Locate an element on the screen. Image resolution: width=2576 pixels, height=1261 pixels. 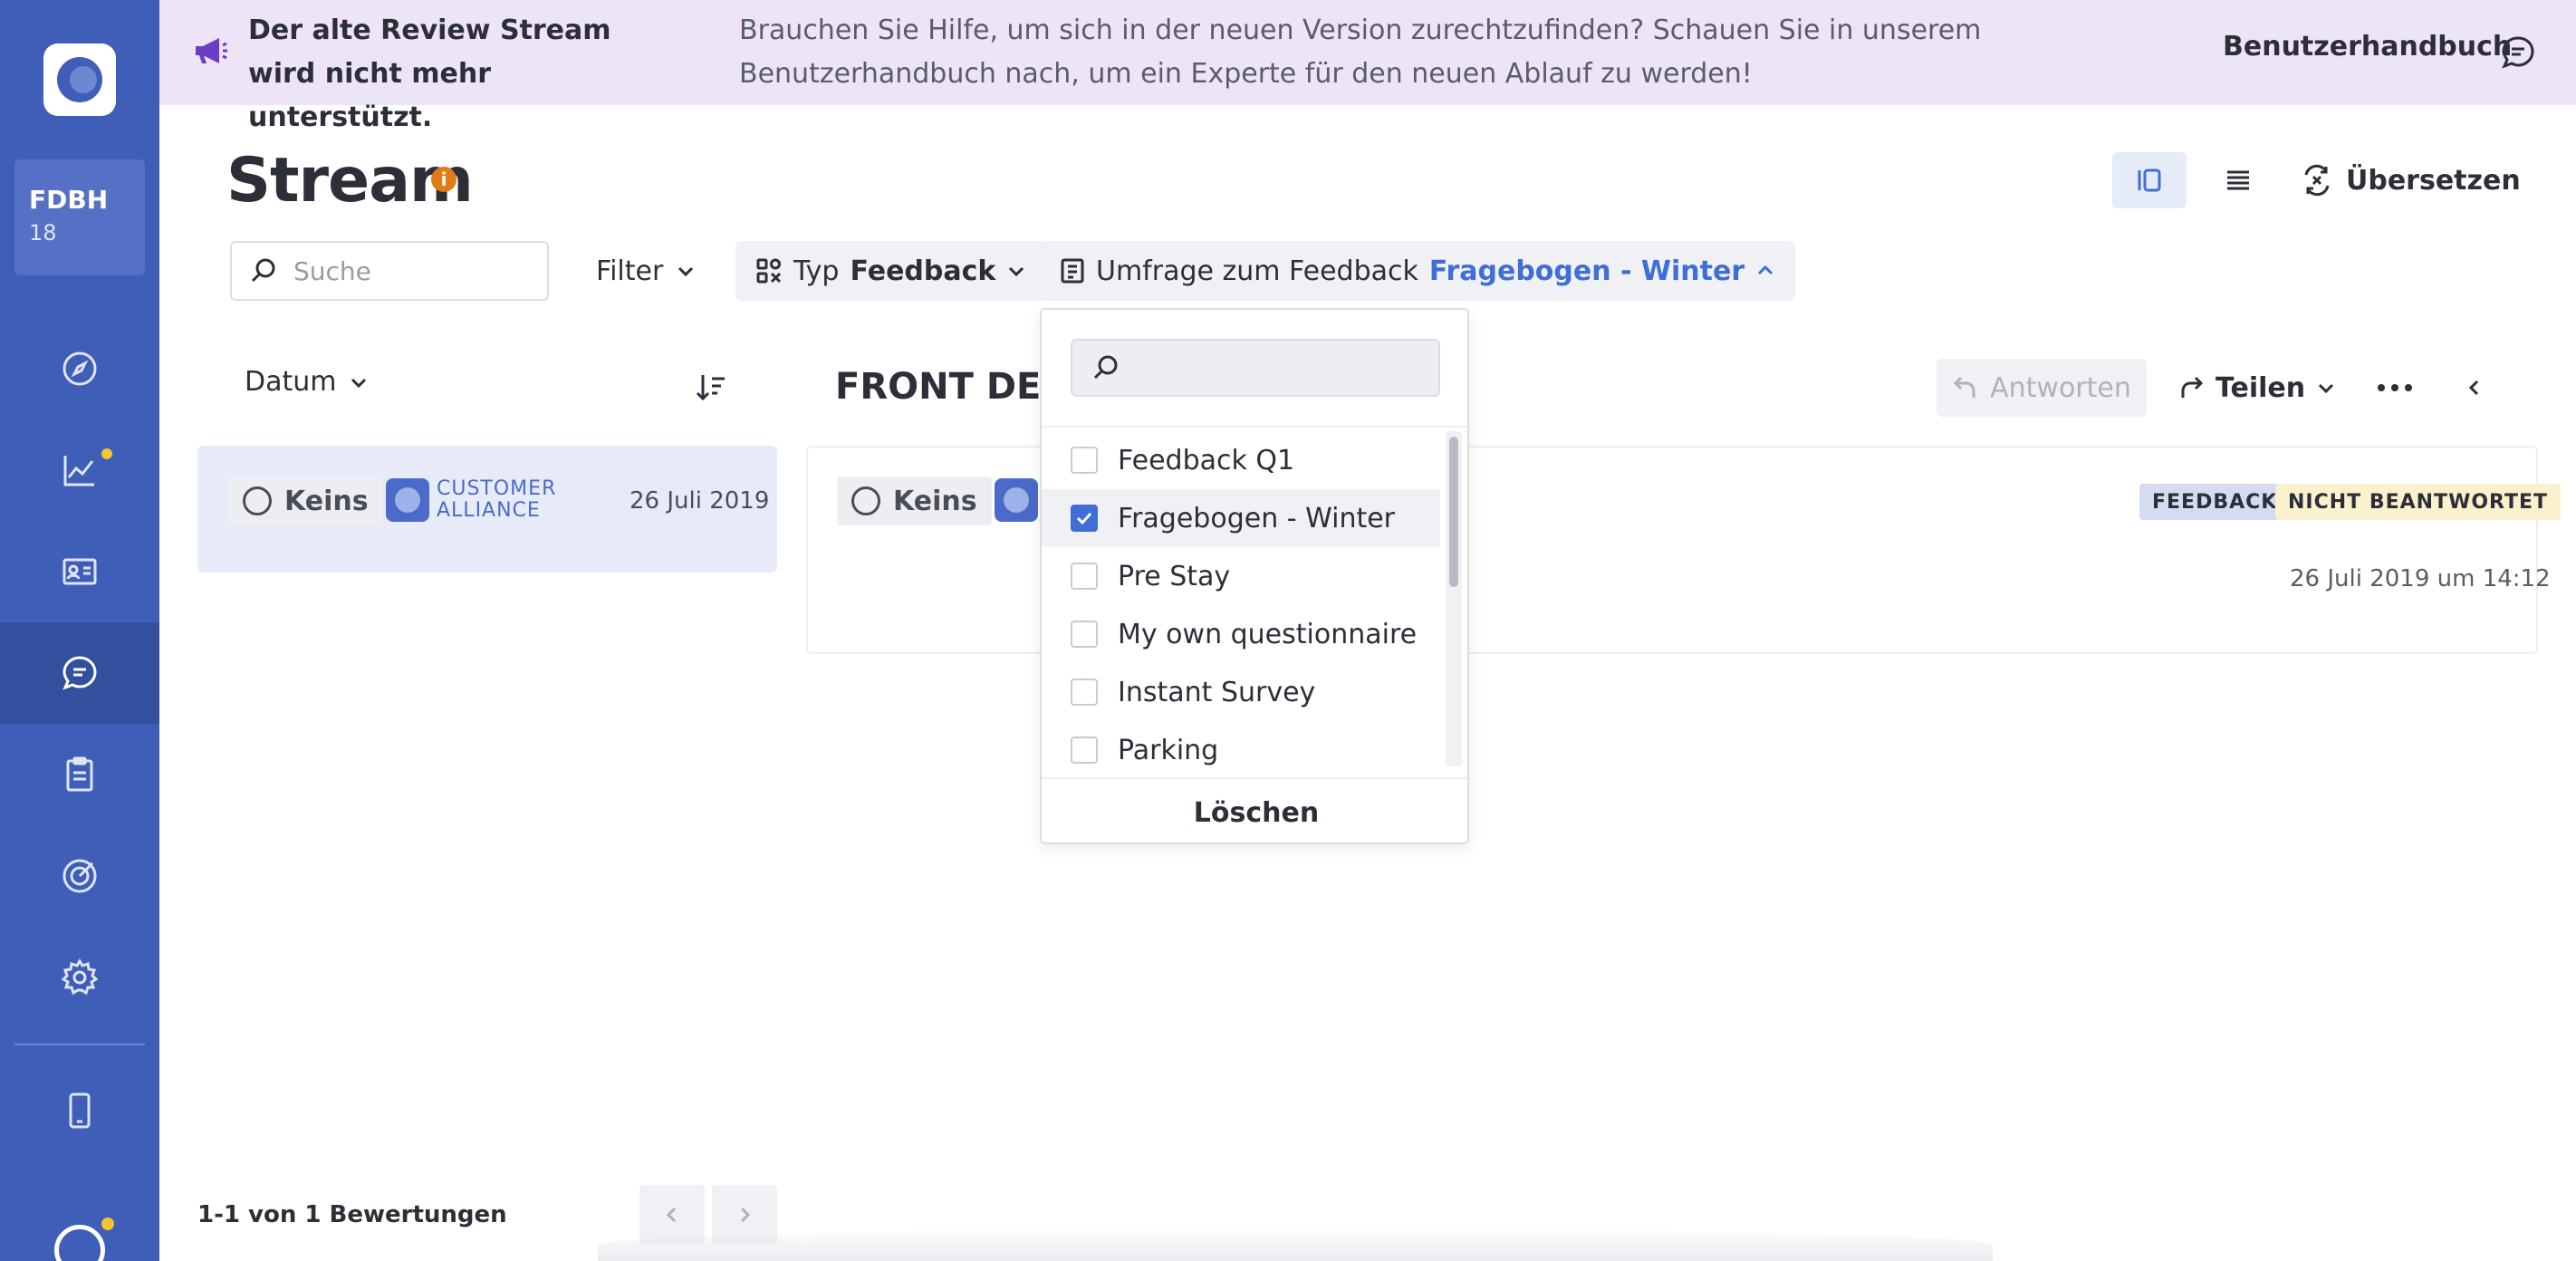
unanswered-tag: NICHT BEANTWORTET is located at coordinates (2418, 502).